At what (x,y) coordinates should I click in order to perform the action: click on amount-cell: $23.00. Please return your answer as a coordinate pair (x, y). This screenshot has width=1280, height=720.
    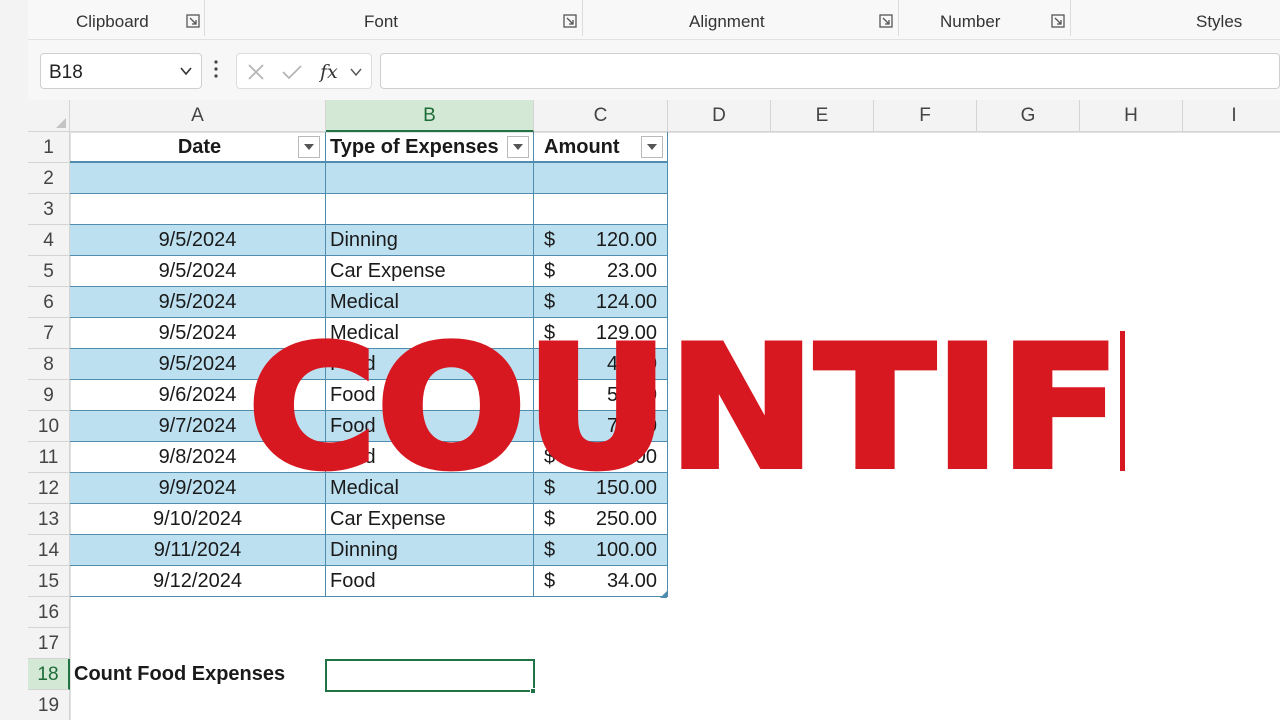
    Looking at the image, I should click on (601, 271).